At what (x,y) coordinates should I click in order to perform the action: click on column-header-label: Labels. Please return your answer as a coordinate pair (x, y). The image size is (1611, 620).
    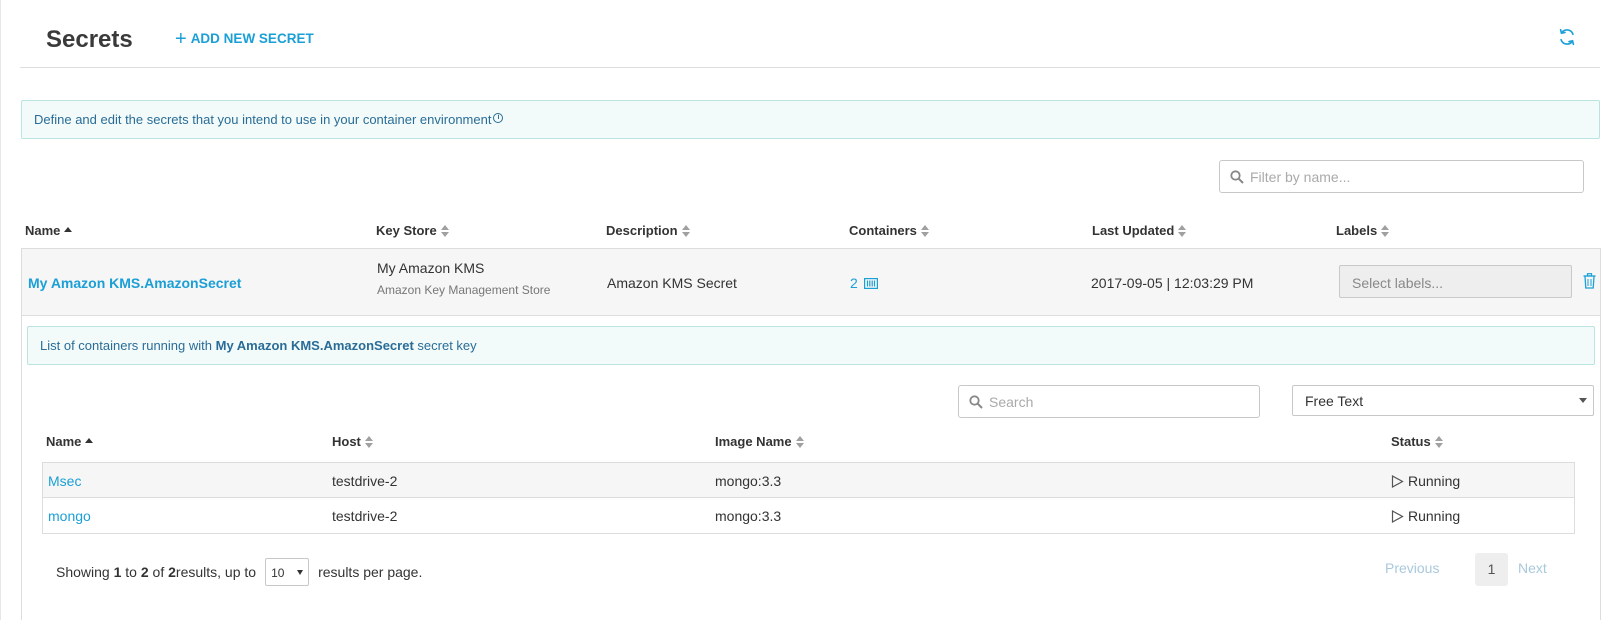
    Looking at the image, I should click on (1357, 230).